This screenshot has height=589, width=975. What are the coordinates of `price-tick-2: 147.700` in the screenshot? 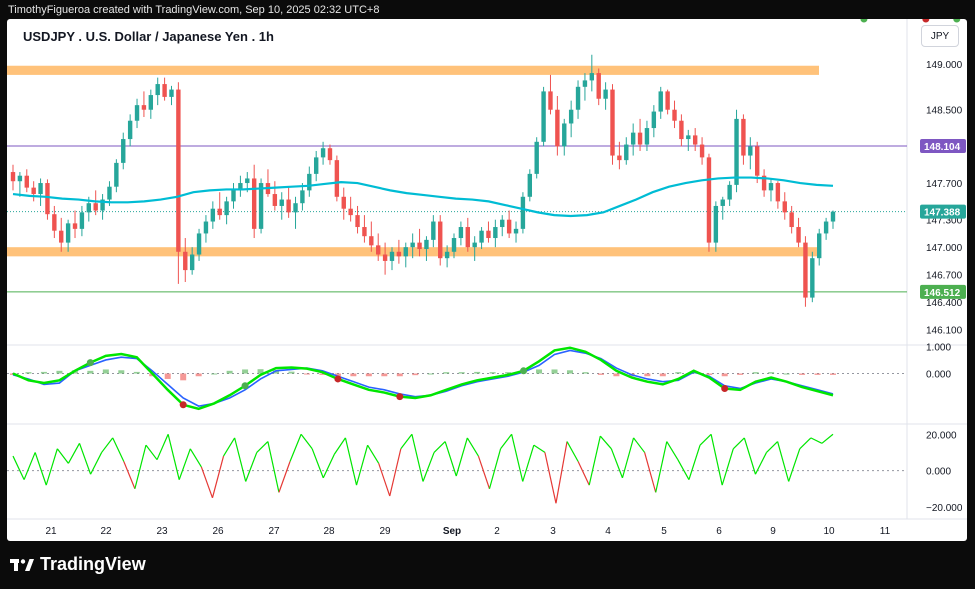 It's located at (944, 184).